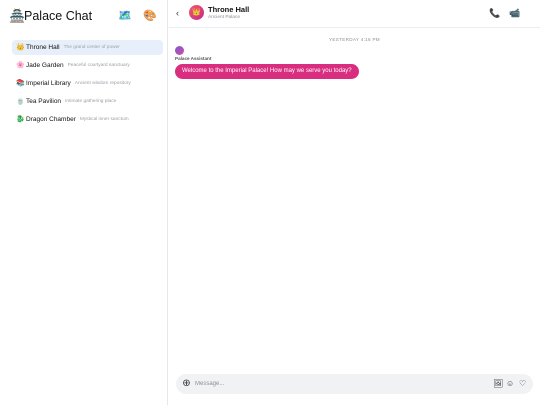  What do you see at coordinates (514, 13) in the screenshot?
I see `video-camera-icon: 📹` at bounding box center [514, 13].